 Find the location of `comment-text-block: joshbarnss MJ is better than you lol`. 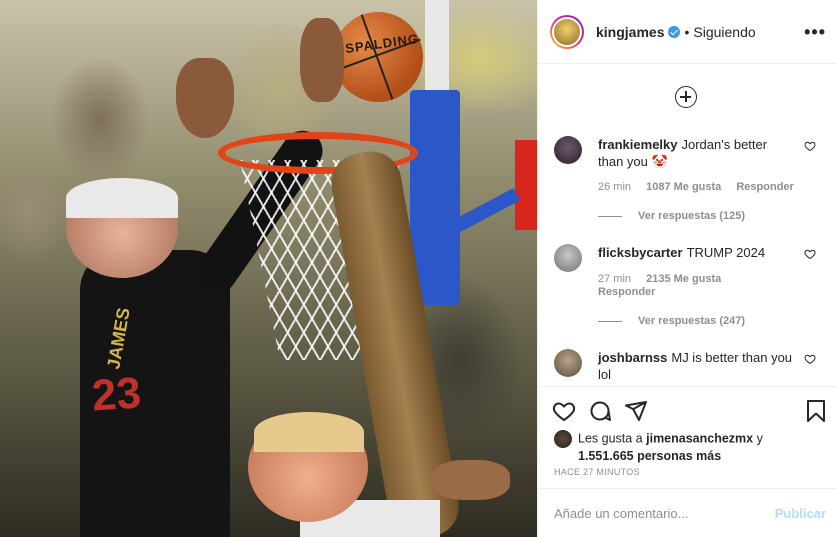

comment-text-block: joshbarnss MJ is better than you lol is located at coordinates (696, 366).